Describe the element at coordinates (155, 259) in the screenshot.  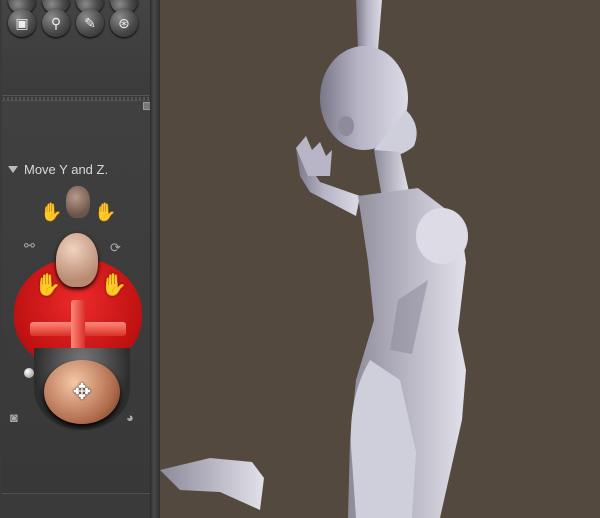
I see `panel-resize-edge` at that location.